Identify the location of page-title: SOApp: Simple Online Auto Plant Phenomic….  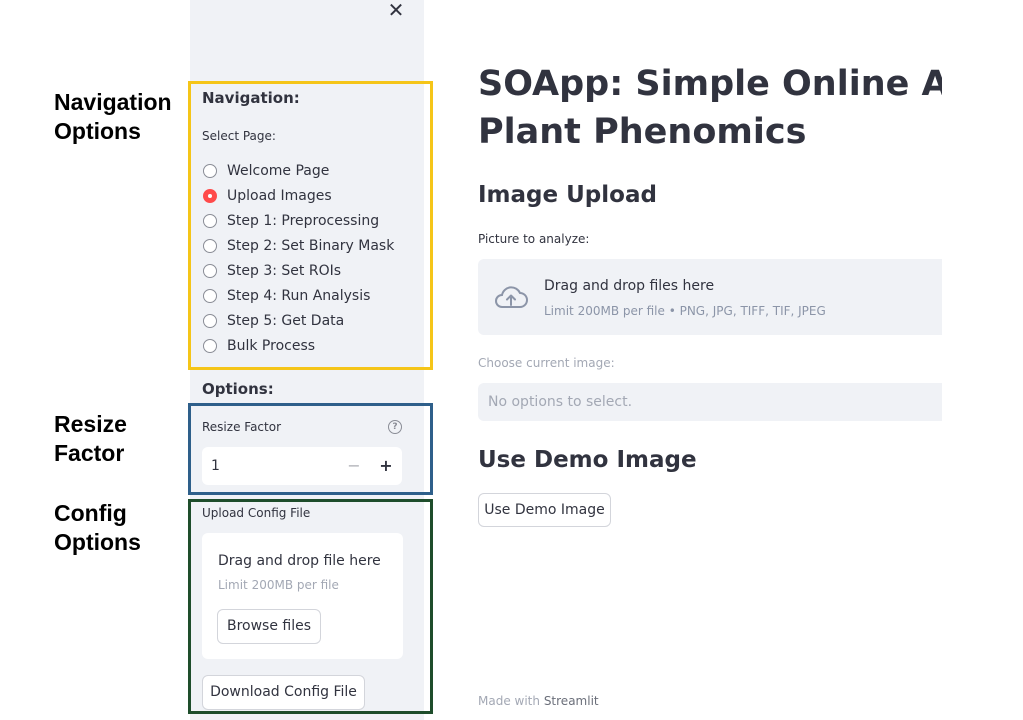
(710, 108).